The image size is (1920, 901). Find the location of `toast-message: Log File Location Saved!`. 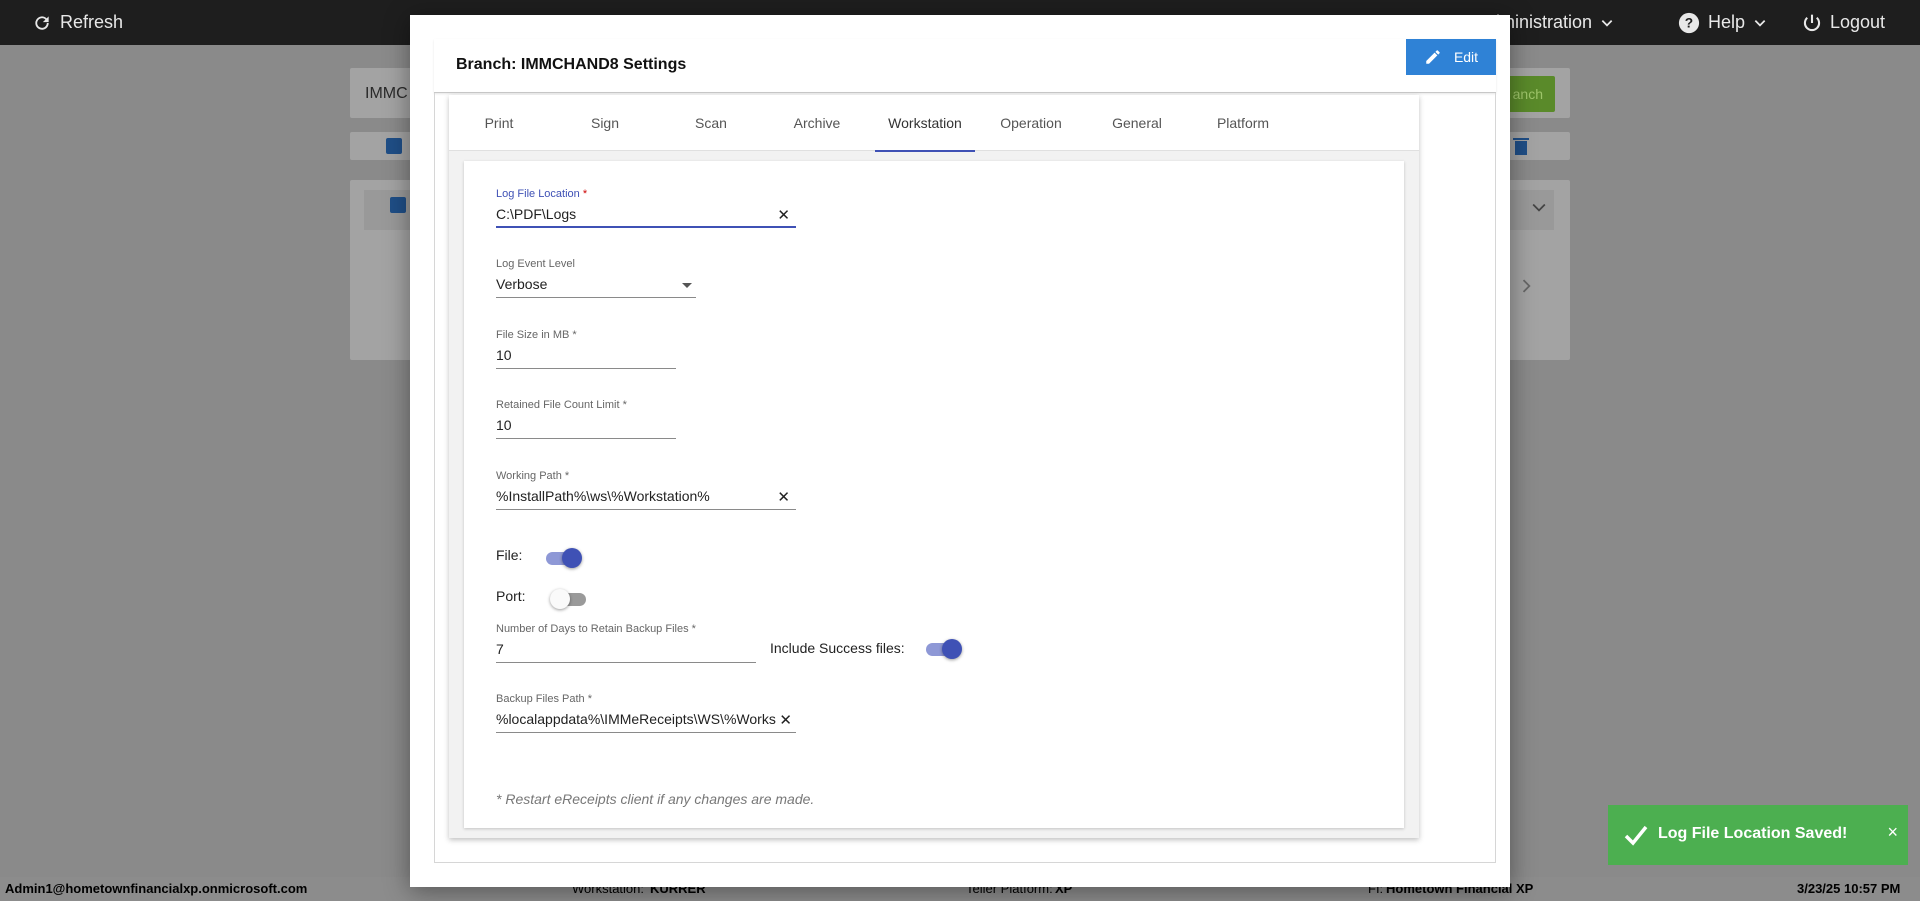

toast-message: Log File Location Saved! is located at coordinates (1753, 833).